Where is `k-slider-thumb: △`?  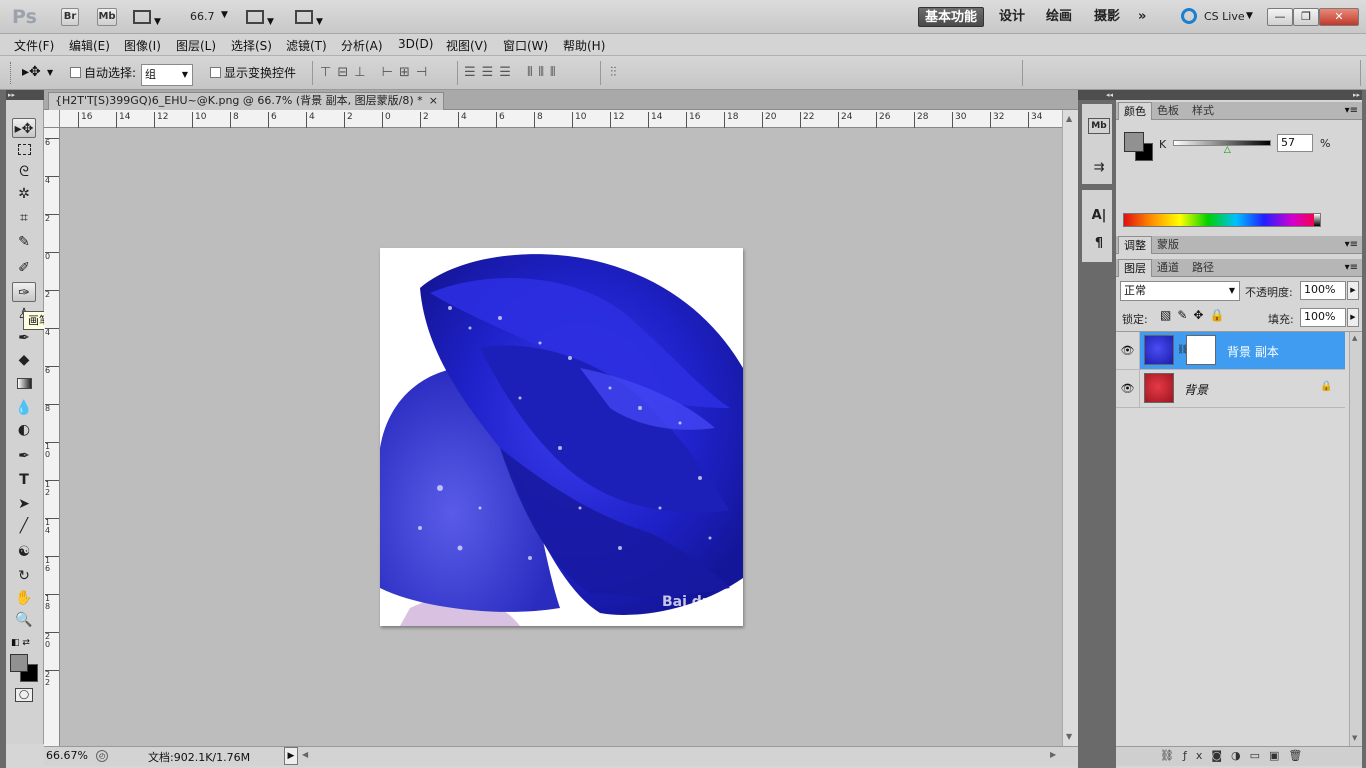
k-slider-thumb: △ is located at coordinates (1227, 150).